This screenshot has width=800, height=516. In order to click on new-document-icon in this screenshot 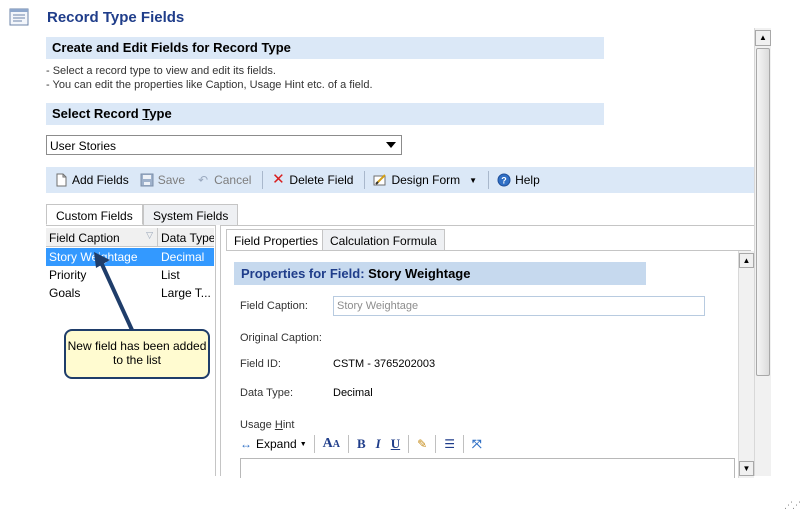, I will do `click(61, 180)`.